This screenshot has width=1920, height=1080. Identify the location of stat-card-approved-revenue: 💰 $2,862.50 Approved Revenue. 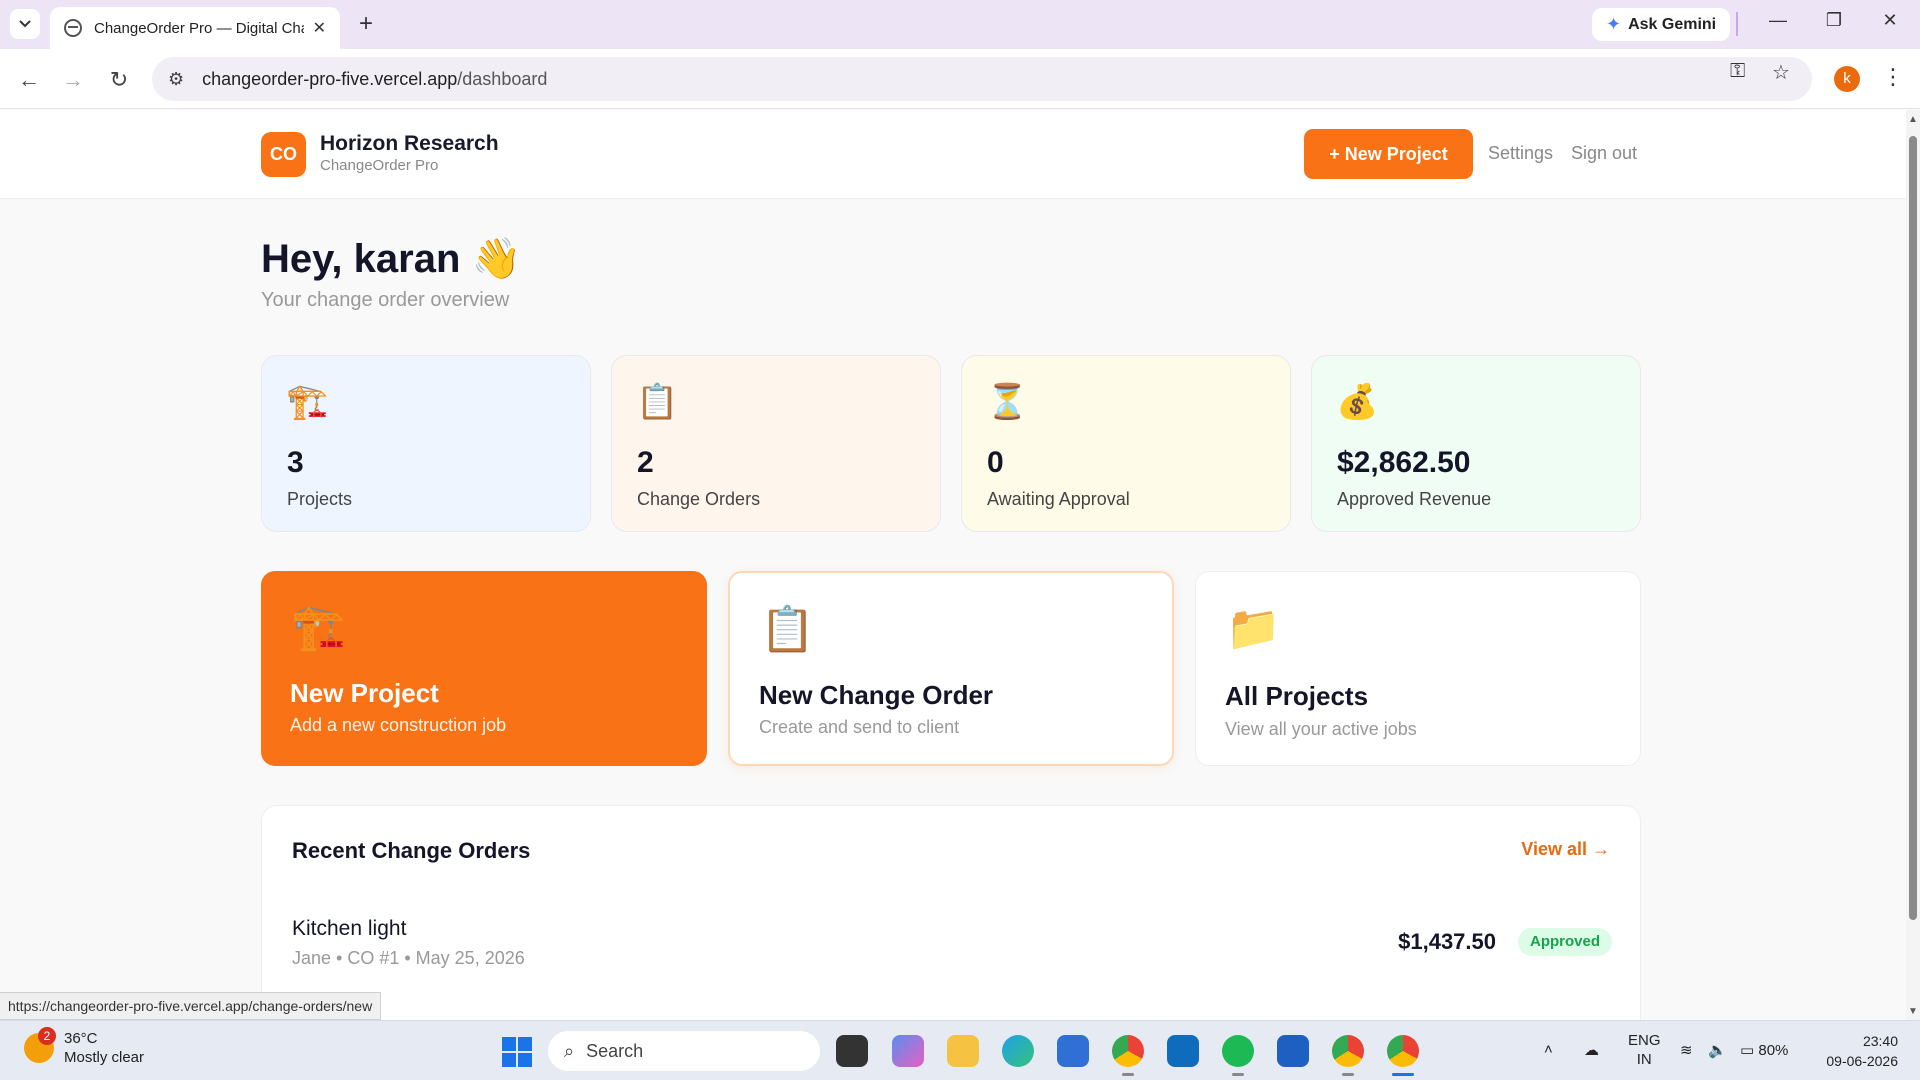
(1476, 443).